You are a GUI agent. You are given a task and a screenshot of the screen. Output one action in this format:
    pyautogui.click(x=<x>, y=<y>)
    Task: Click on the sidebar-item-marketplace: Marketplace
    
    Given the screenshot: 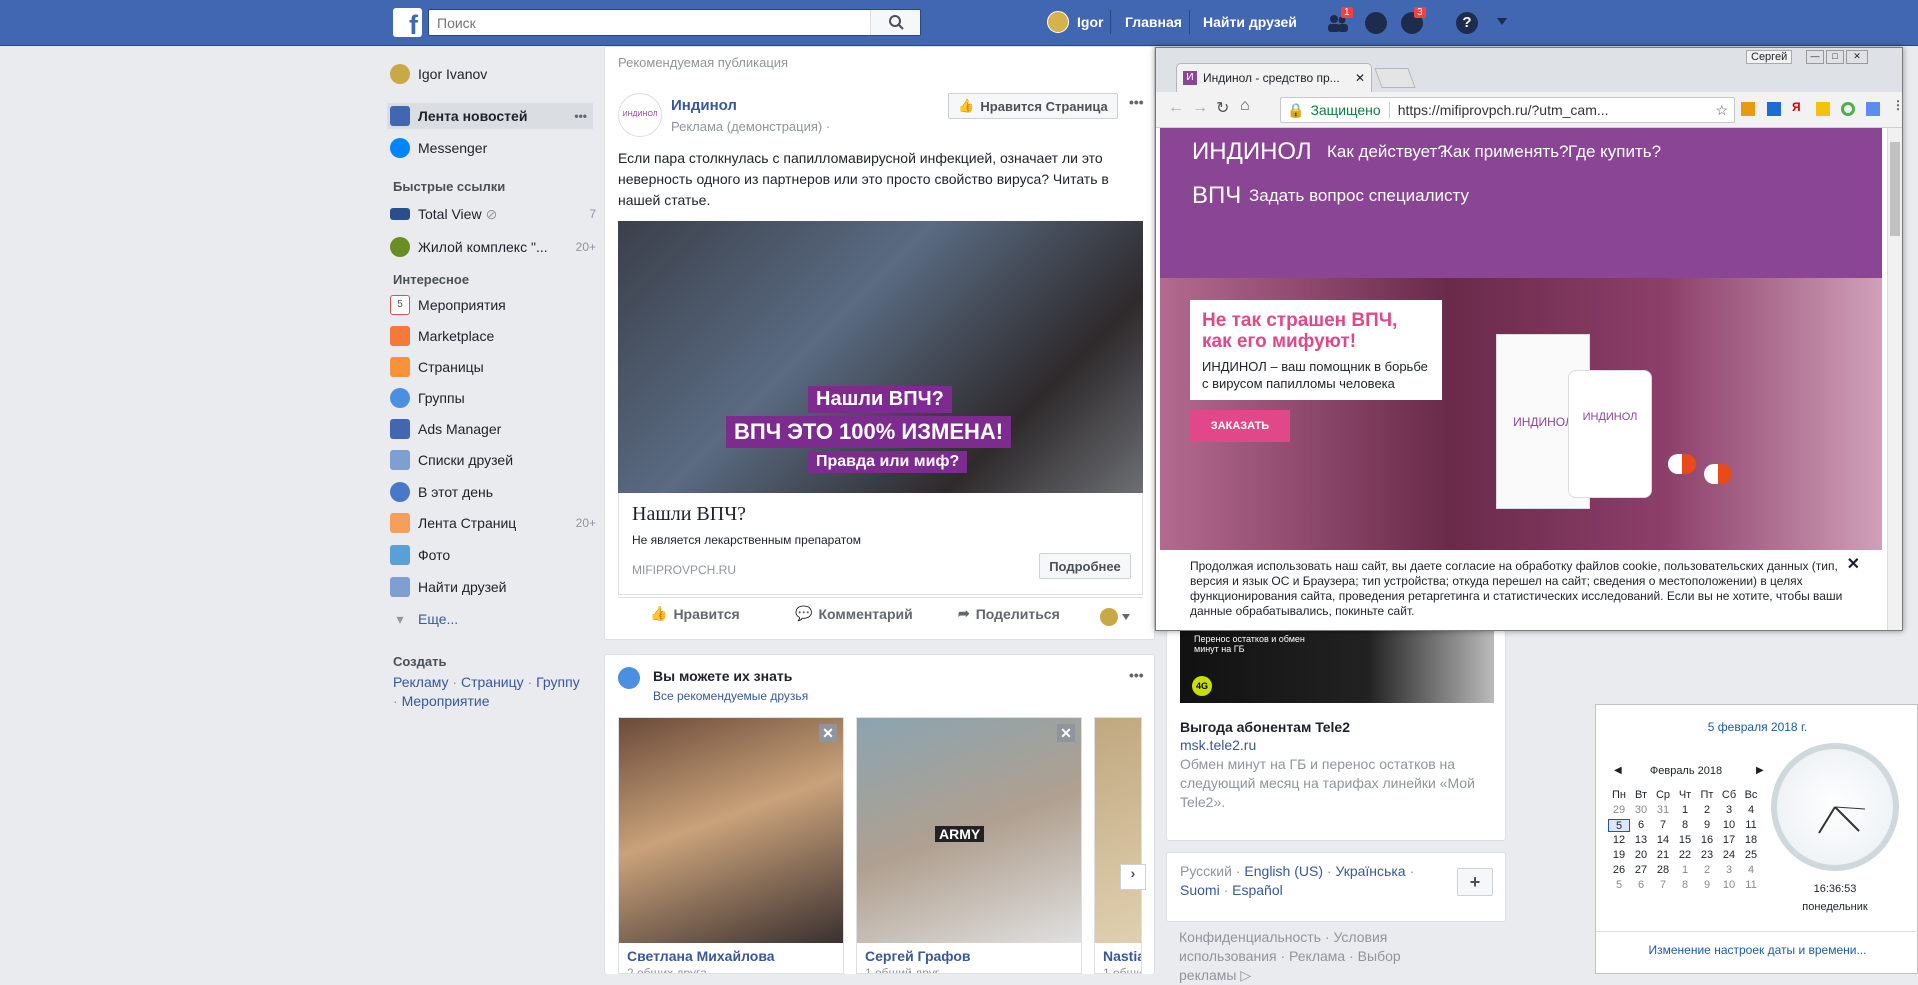 What is the action you would take?
    pyautogui.click(x=493, y=336)
    